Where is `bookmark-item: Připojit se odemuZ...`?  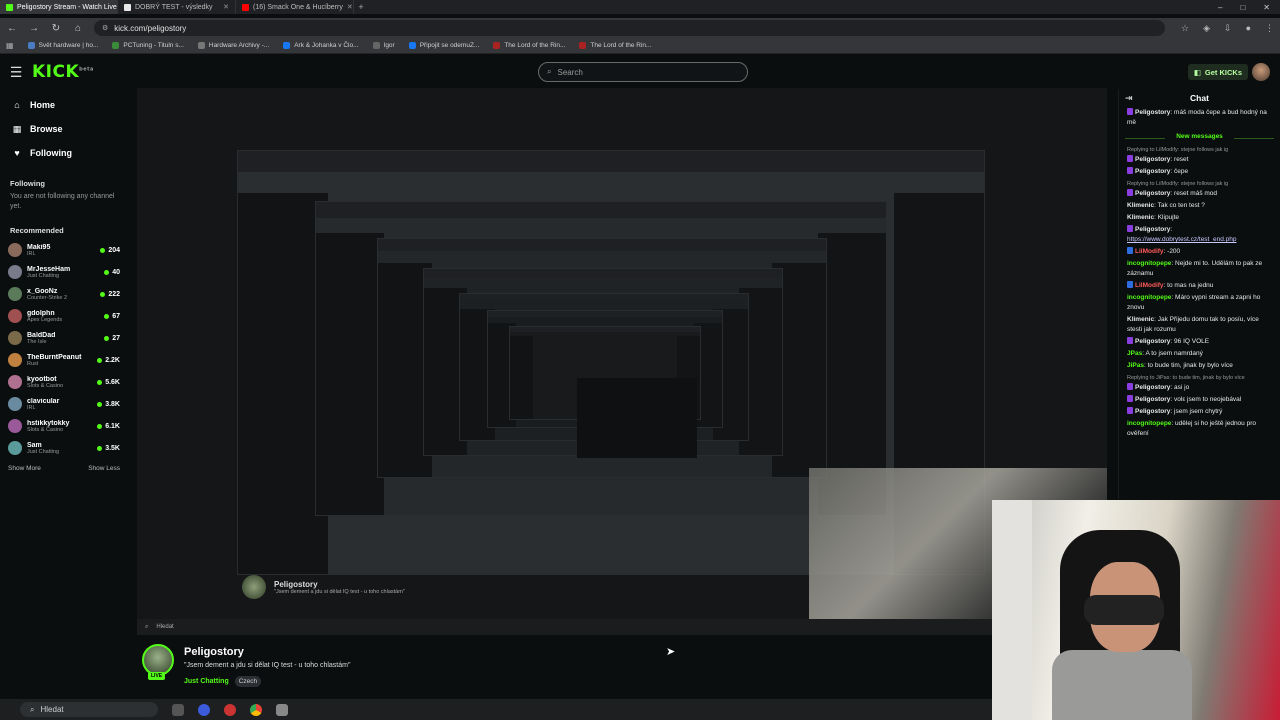
bookmark-item: Připojit se odemuZ... is located at coordinates (443, 45).